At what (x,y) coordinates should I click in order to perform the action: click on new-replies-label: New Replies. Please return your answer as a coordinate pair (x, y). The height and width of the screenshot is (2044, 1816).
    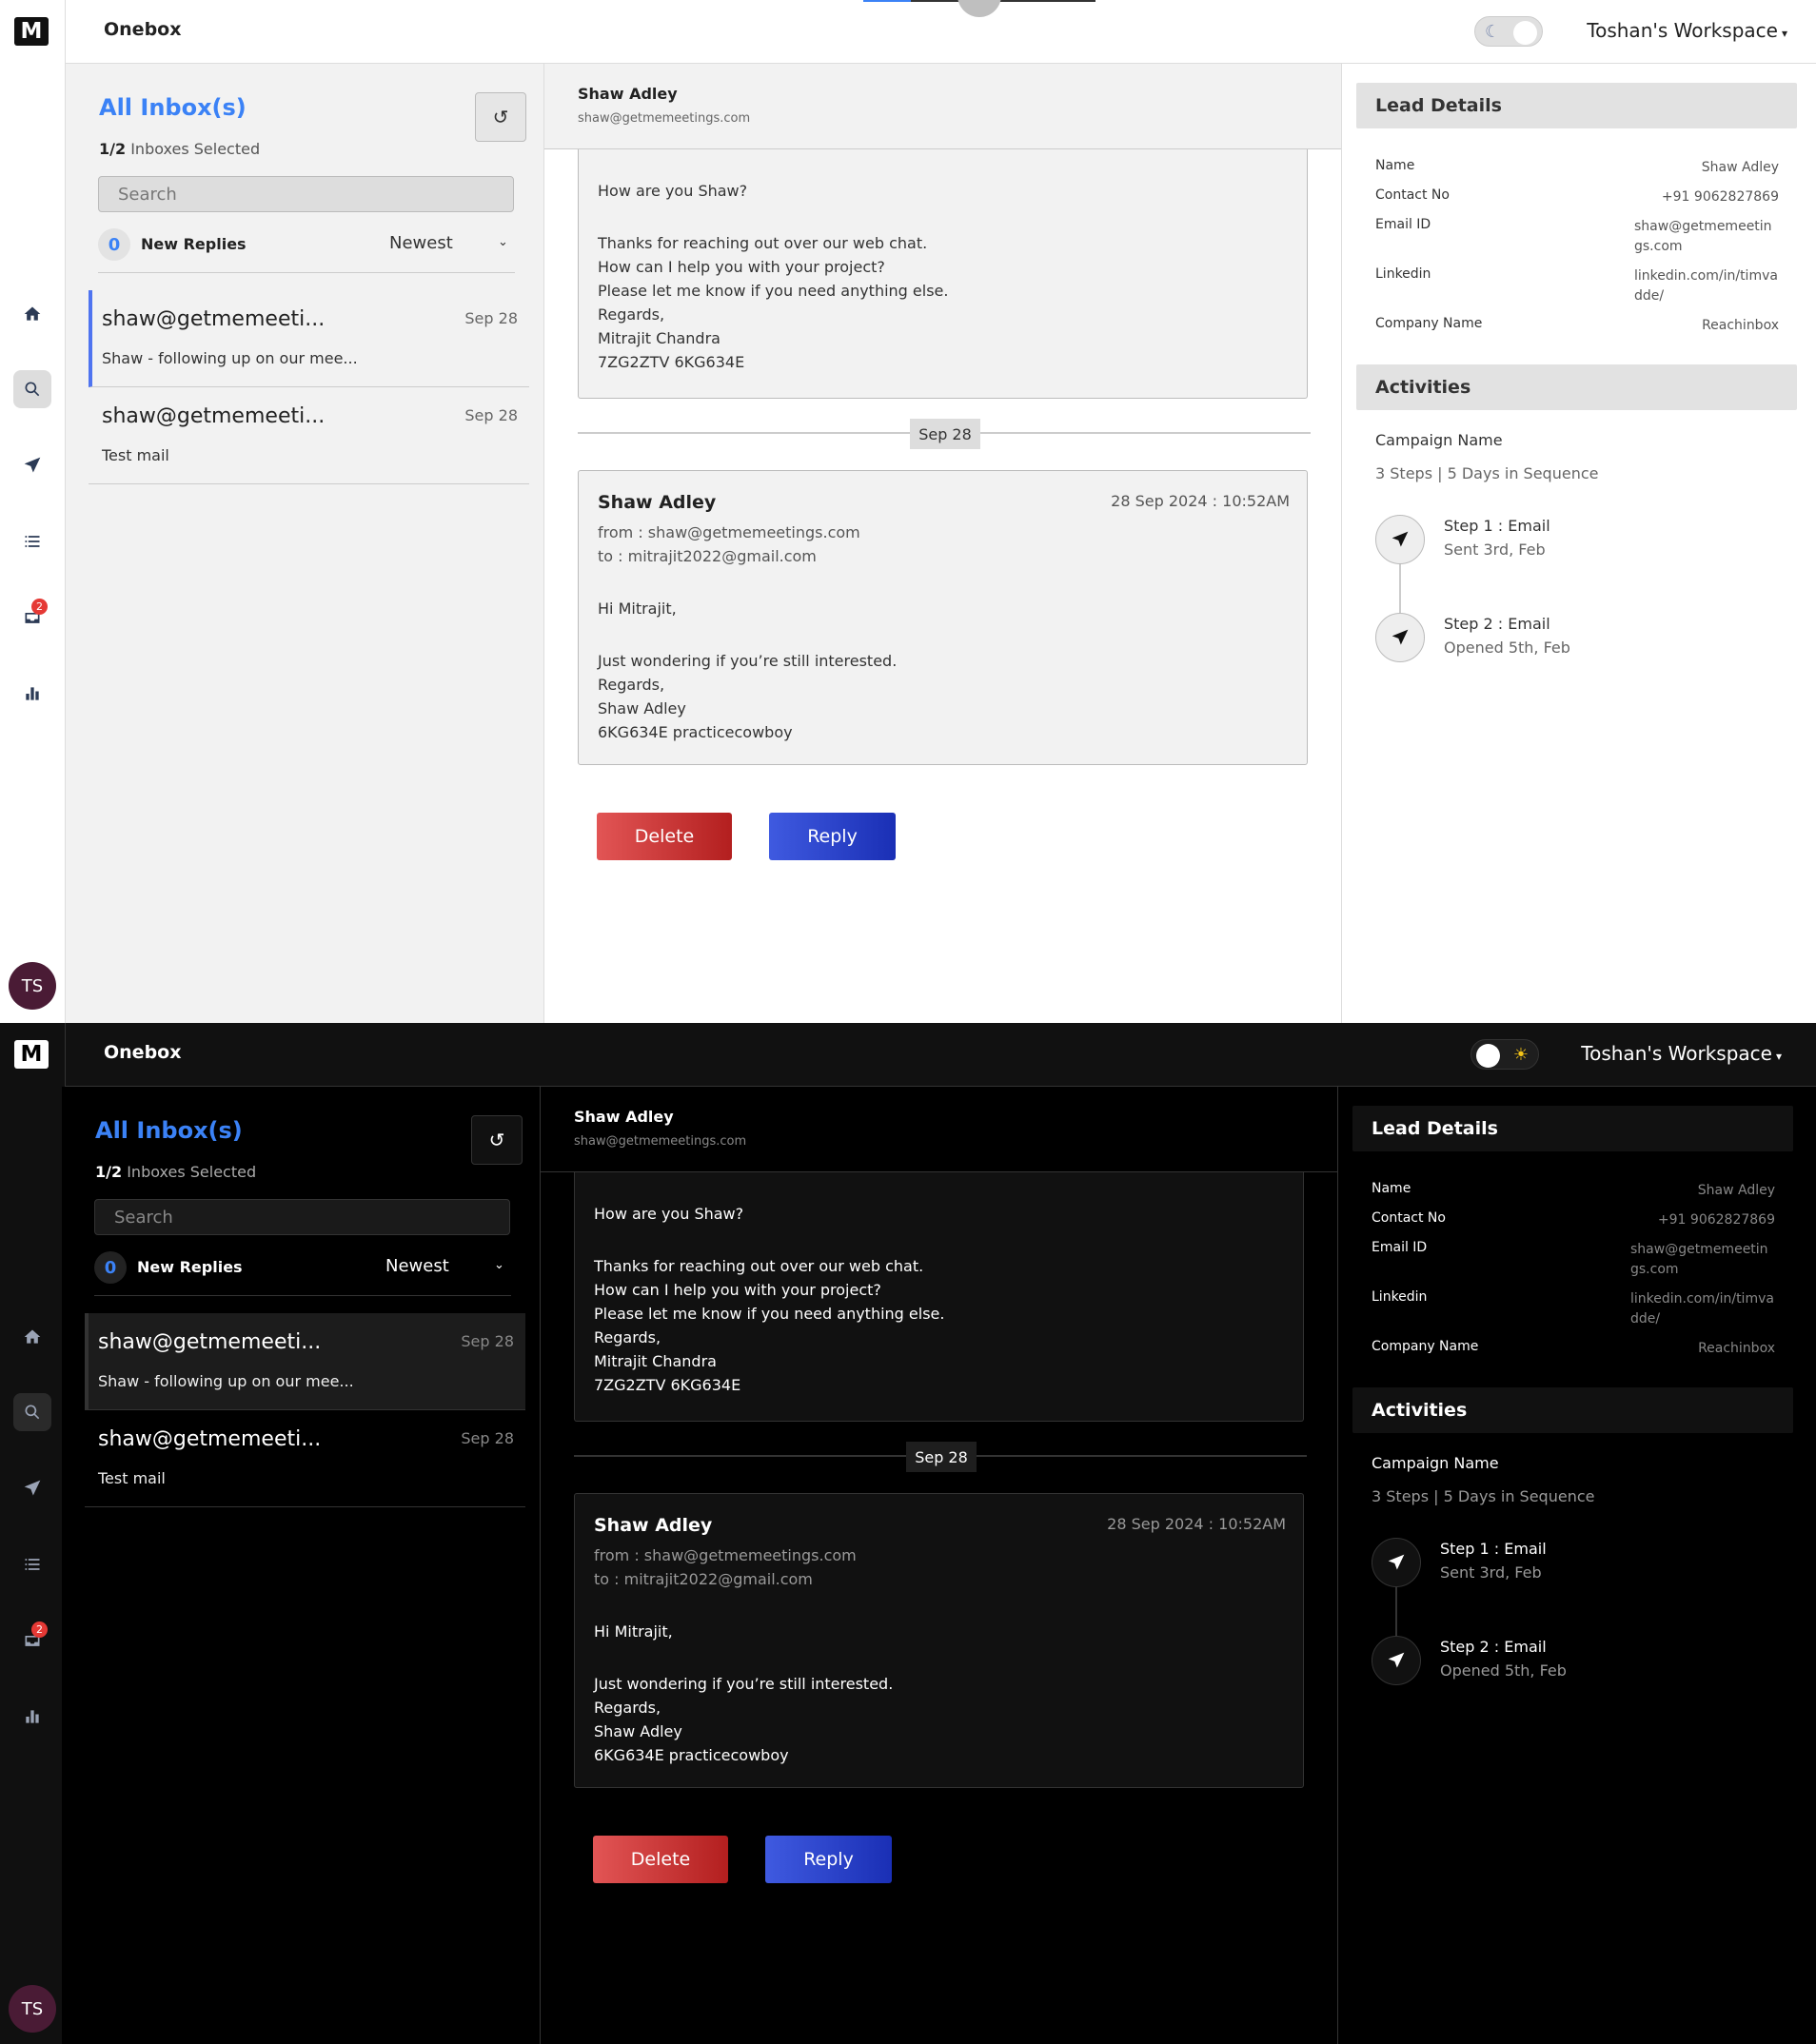
    Looking at the image, I should click on (190, 1267).